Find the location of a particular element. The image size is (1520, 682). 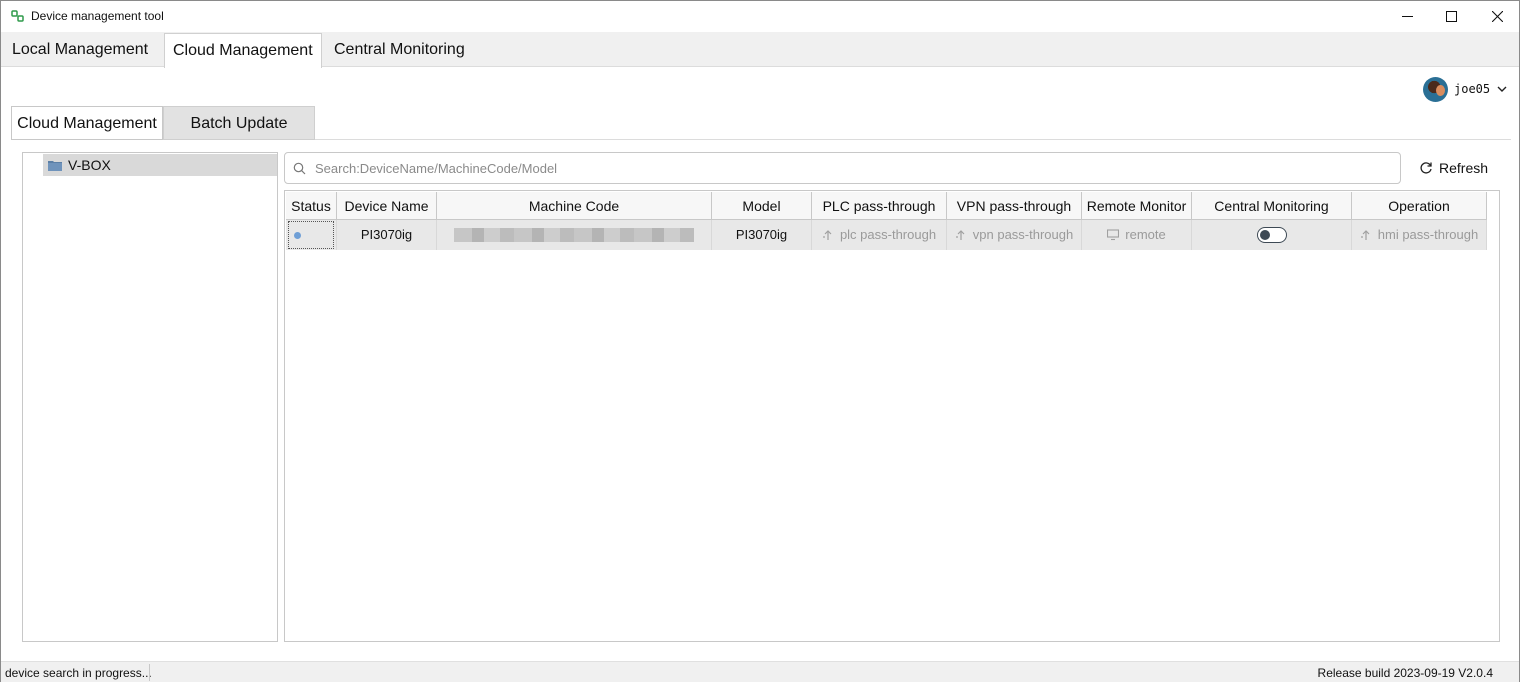

column-header-vpn: VPN pass-through is located at coordinates (1014, 206).